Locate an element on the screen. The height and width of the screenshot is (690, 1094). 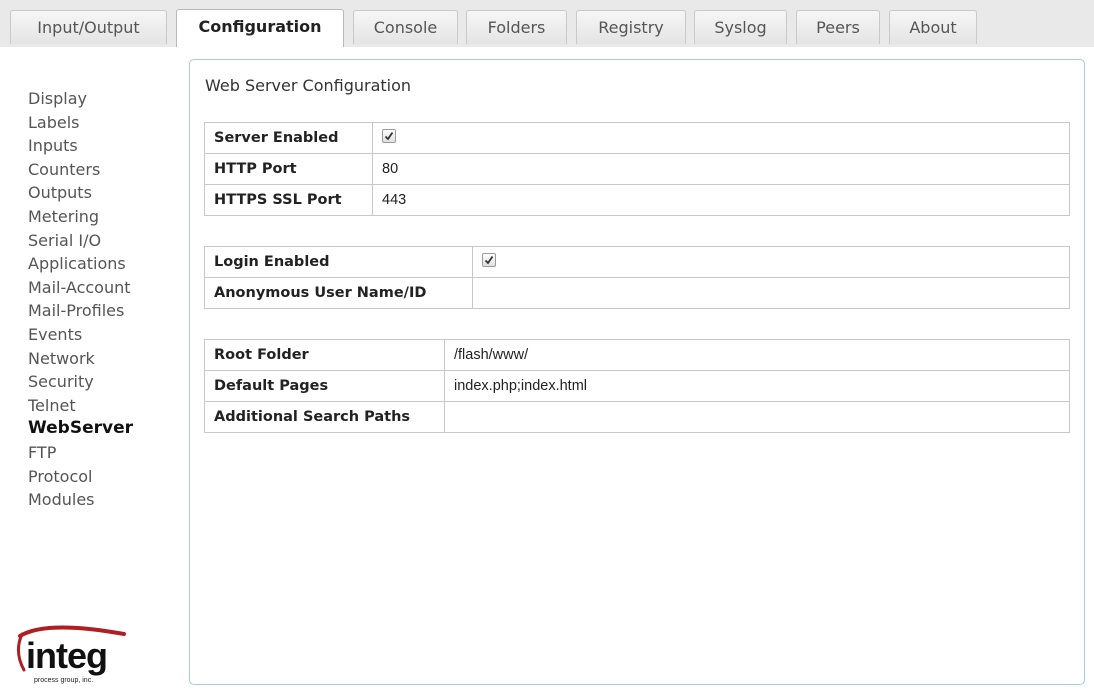
table-row: Additional Search Paths is located at coordinates (637, 417).